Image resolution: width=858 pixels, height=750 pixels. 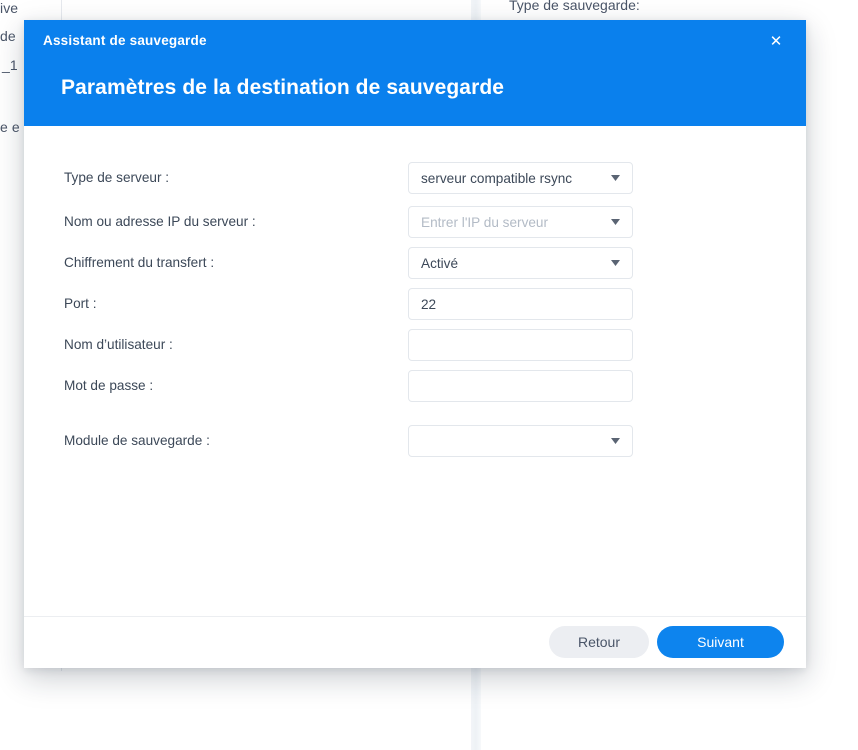 I want to click on background-text-fragment-ee: e e, so click(x=10, y=127).